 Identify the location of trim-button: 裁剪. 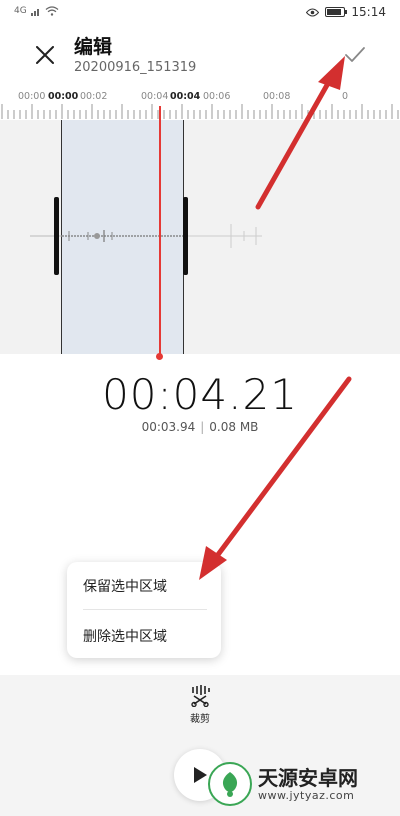
(200, 707).